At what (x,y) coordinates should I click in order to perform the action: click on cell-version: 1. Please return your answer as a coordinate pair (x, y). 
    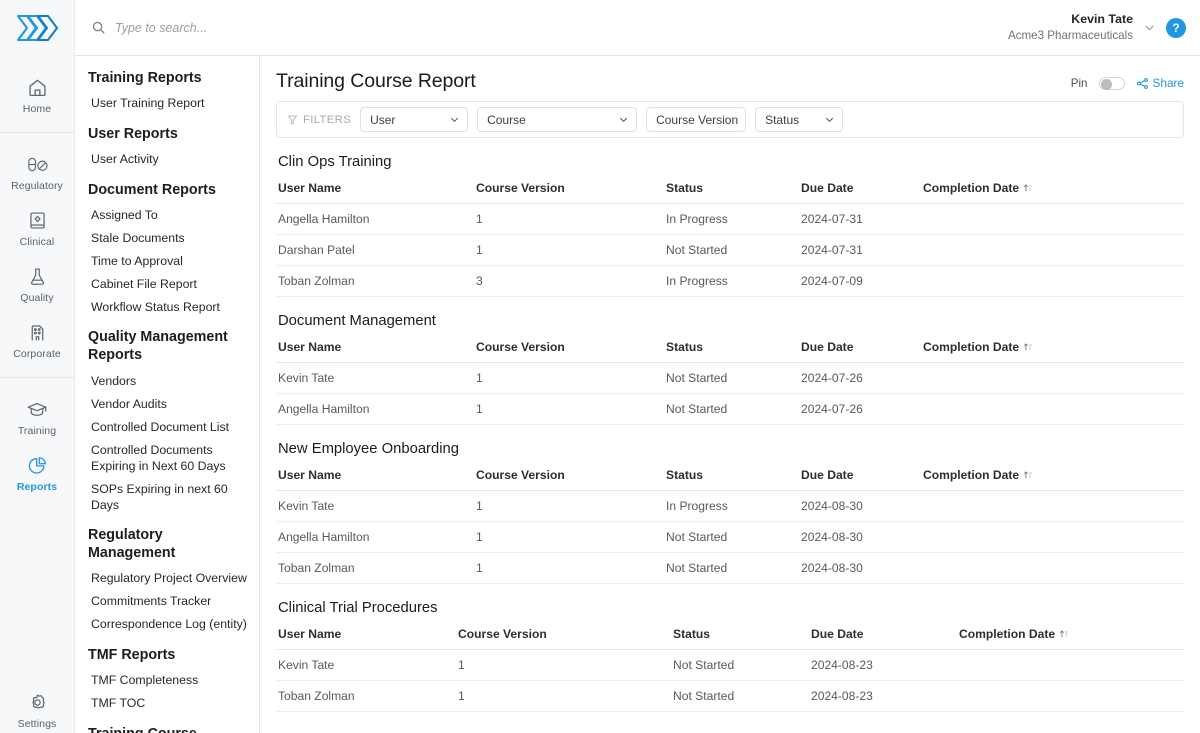
    Looking at the image, I should click on (569, 219).